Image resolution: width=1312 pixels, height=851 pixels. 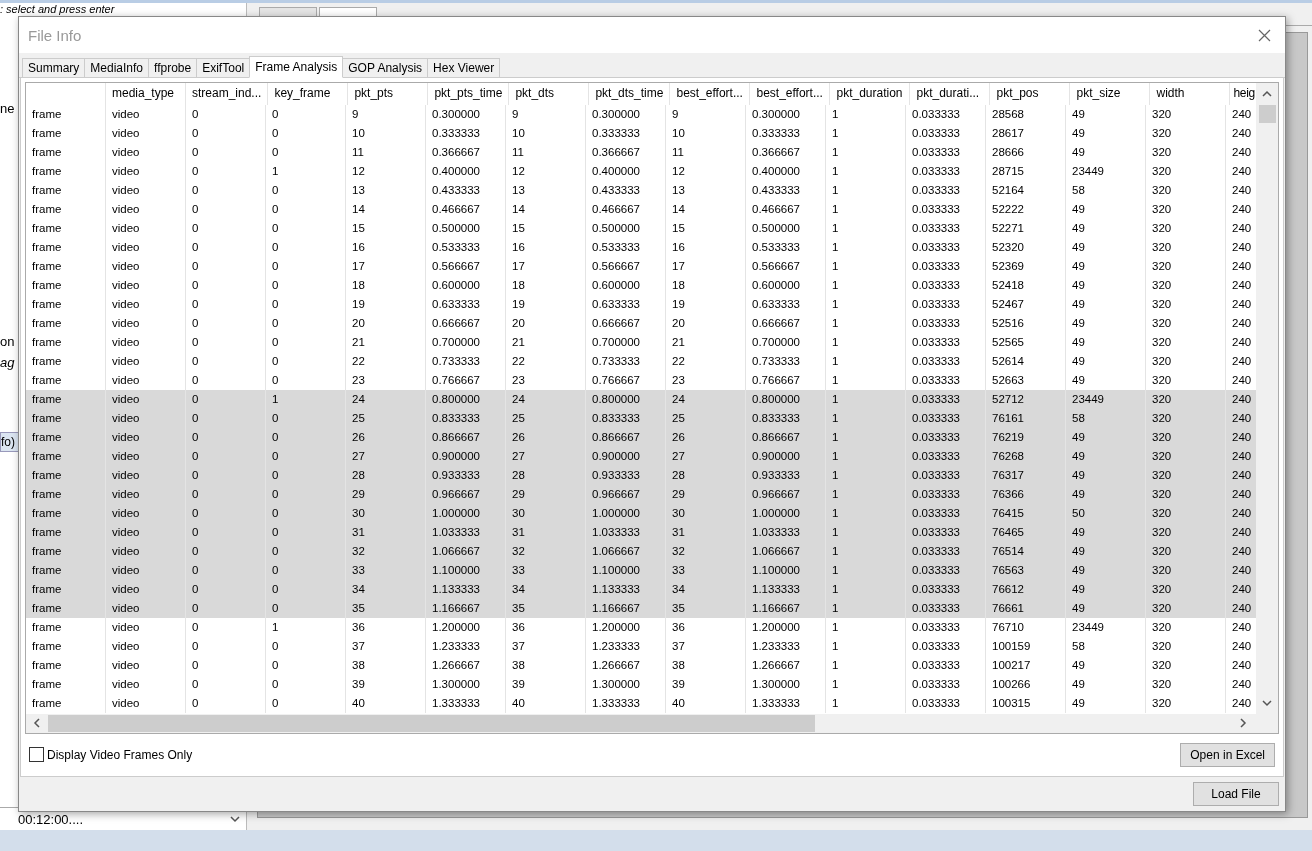 What do you see at coordinates (385, 67) in the screenshot?
I see `tab: GOP Analysis` at bounding box center [385, 67].